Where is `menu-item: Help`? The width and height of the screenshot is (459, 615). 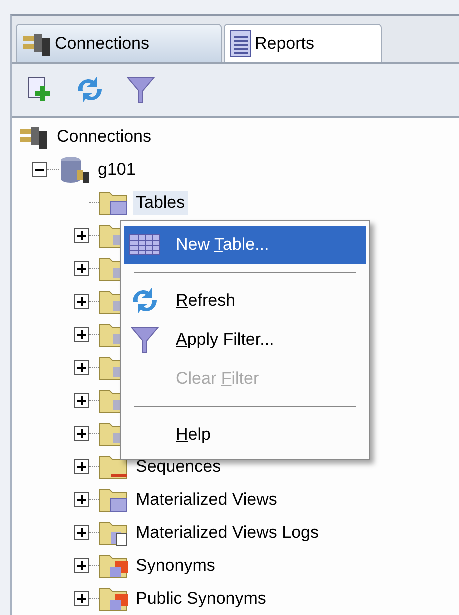
menu-item: Help is located at coordinates (245, 434).